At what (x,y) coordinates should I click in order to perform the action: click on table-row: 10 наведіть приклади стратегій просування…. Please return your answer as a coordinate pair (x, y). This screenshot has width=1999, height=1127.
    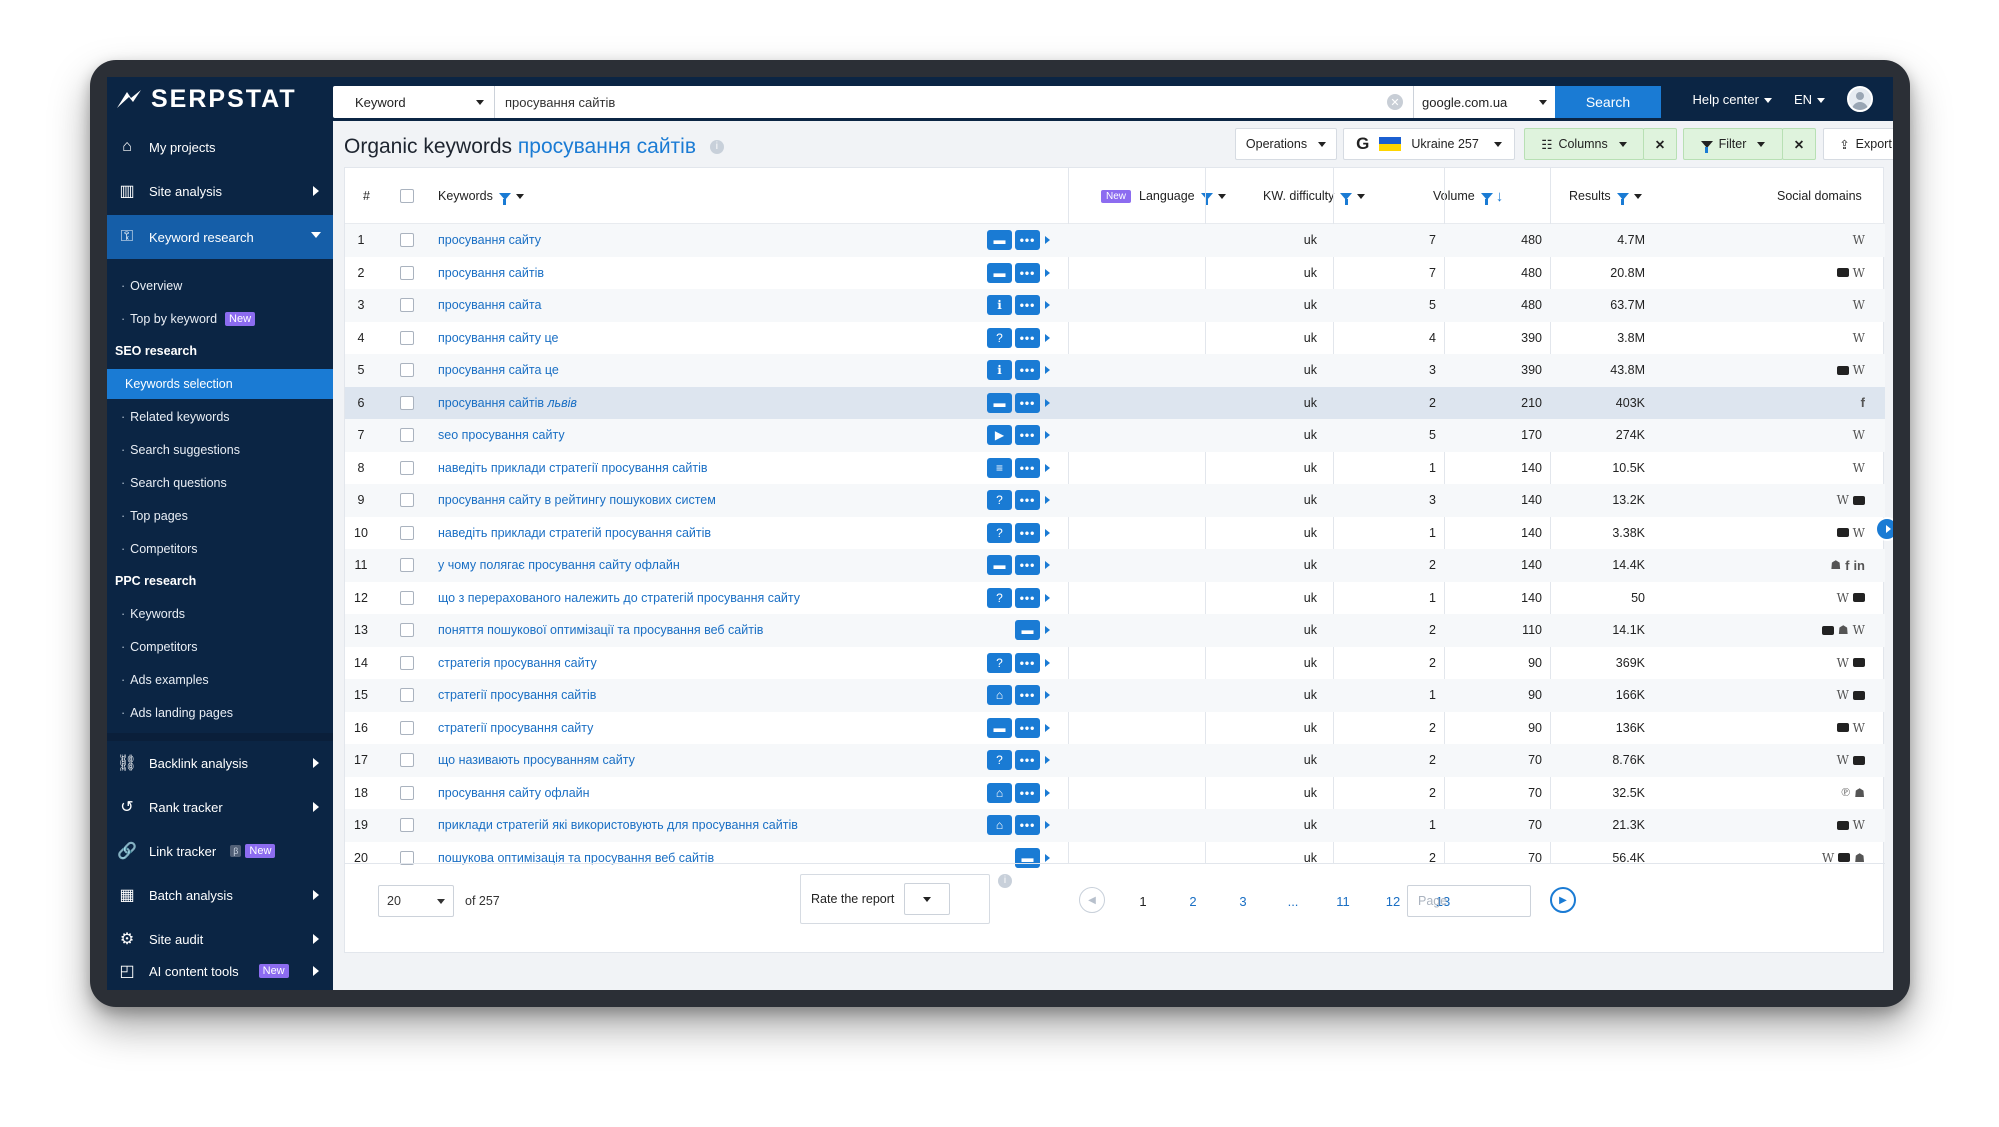
    Looking at the image, I should click on (1115, 533).